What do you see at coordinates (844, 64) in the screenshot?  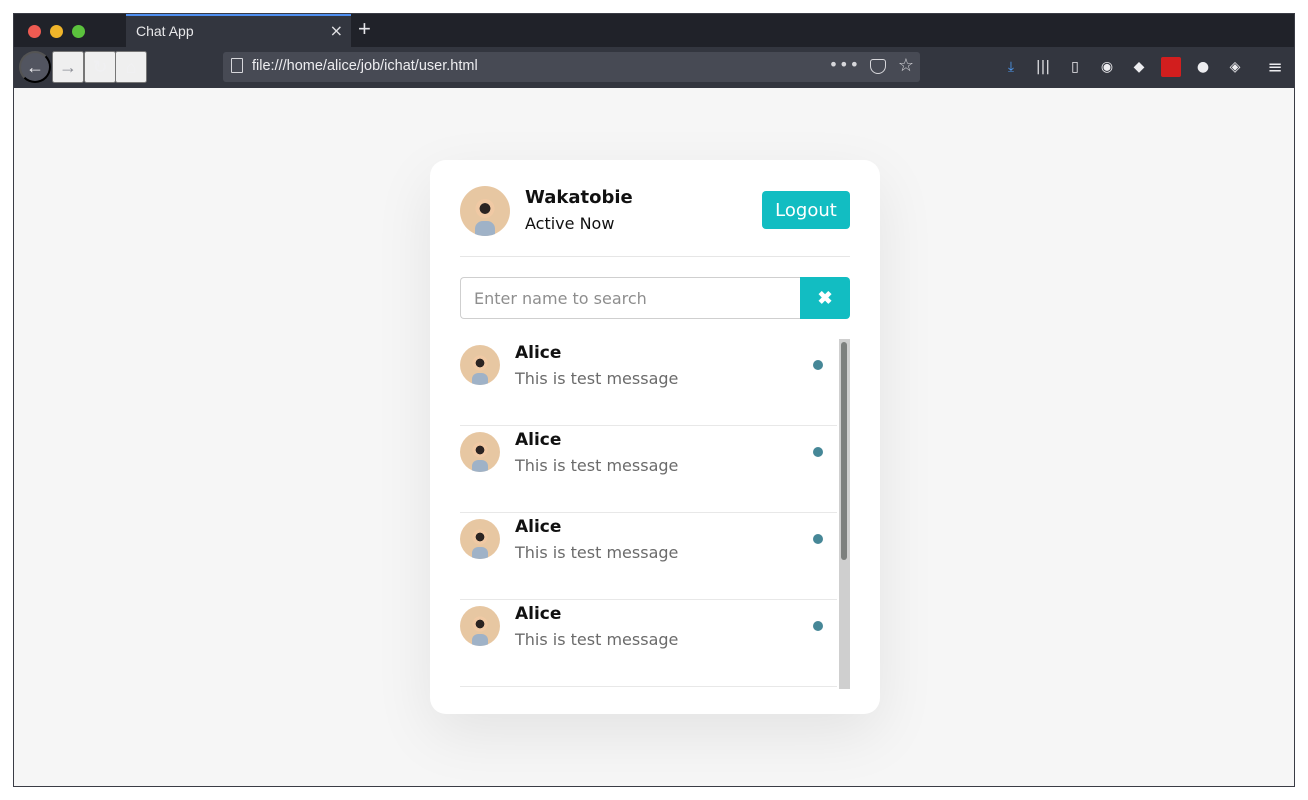 I see `page-actions-icon: •••` at bounding box center [844, 64].